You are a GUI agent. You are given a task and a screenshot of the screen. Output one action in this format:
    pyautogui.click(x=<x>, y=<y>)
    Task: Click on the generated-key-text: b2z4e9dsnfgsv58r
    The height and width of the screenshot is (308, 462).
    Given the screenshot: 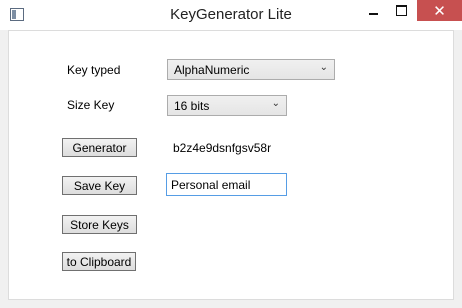 What is the action you would take?
    pyautogui.click(x=222, y=148)
    